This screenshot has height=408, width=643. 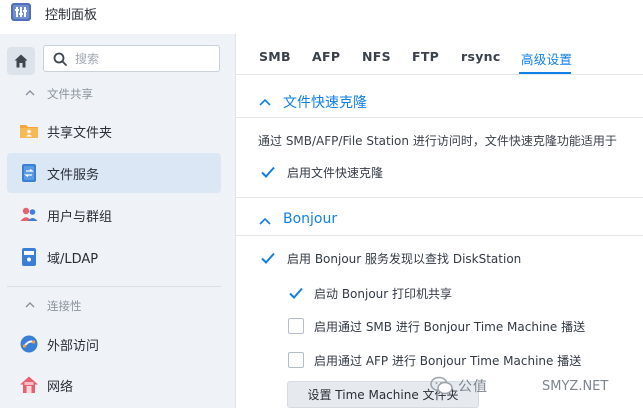 What do you see at coordinates (114, 286) in the screenshot?
I see `sidebar-divider` at bounding box center [114, 286].